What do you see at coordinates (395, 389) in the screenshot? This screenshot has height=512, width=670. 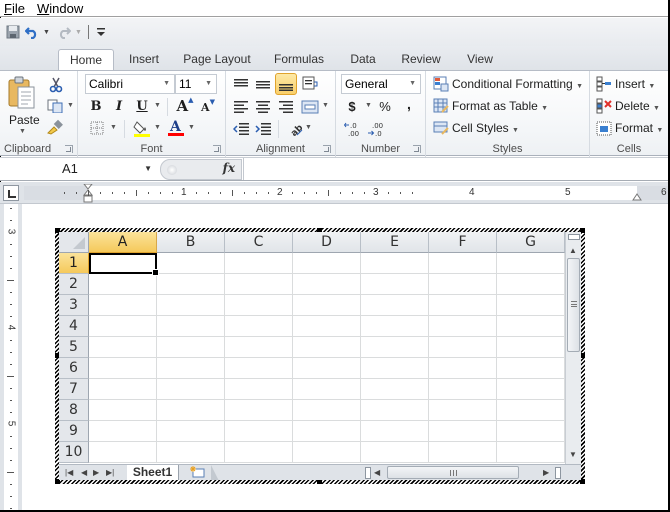 I see `cell-e7` at bounding box center [395, 389].